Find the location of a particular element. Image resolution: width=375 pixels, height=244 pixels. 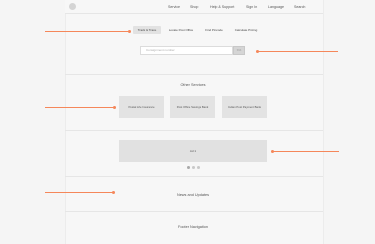

service-card-postal-life-insurance: Postal Life Insurance is located at coordinates (141, 107).